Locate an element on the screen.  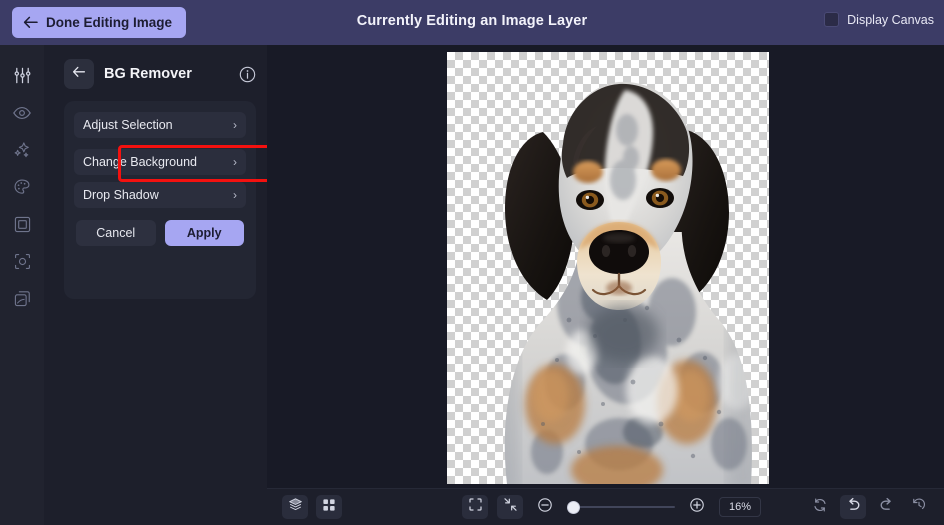
collapse-arrows-icon is located at coordinates (510, 507).